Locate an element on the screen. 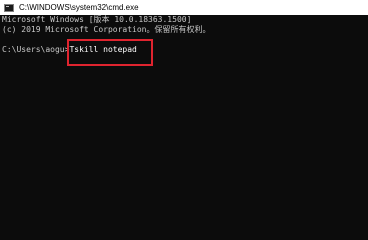 The width and height of the screenshot is (368, 240). title-bar: C:\WINDOWS\system32\cmd.exe is located at coordinates (184, 7).